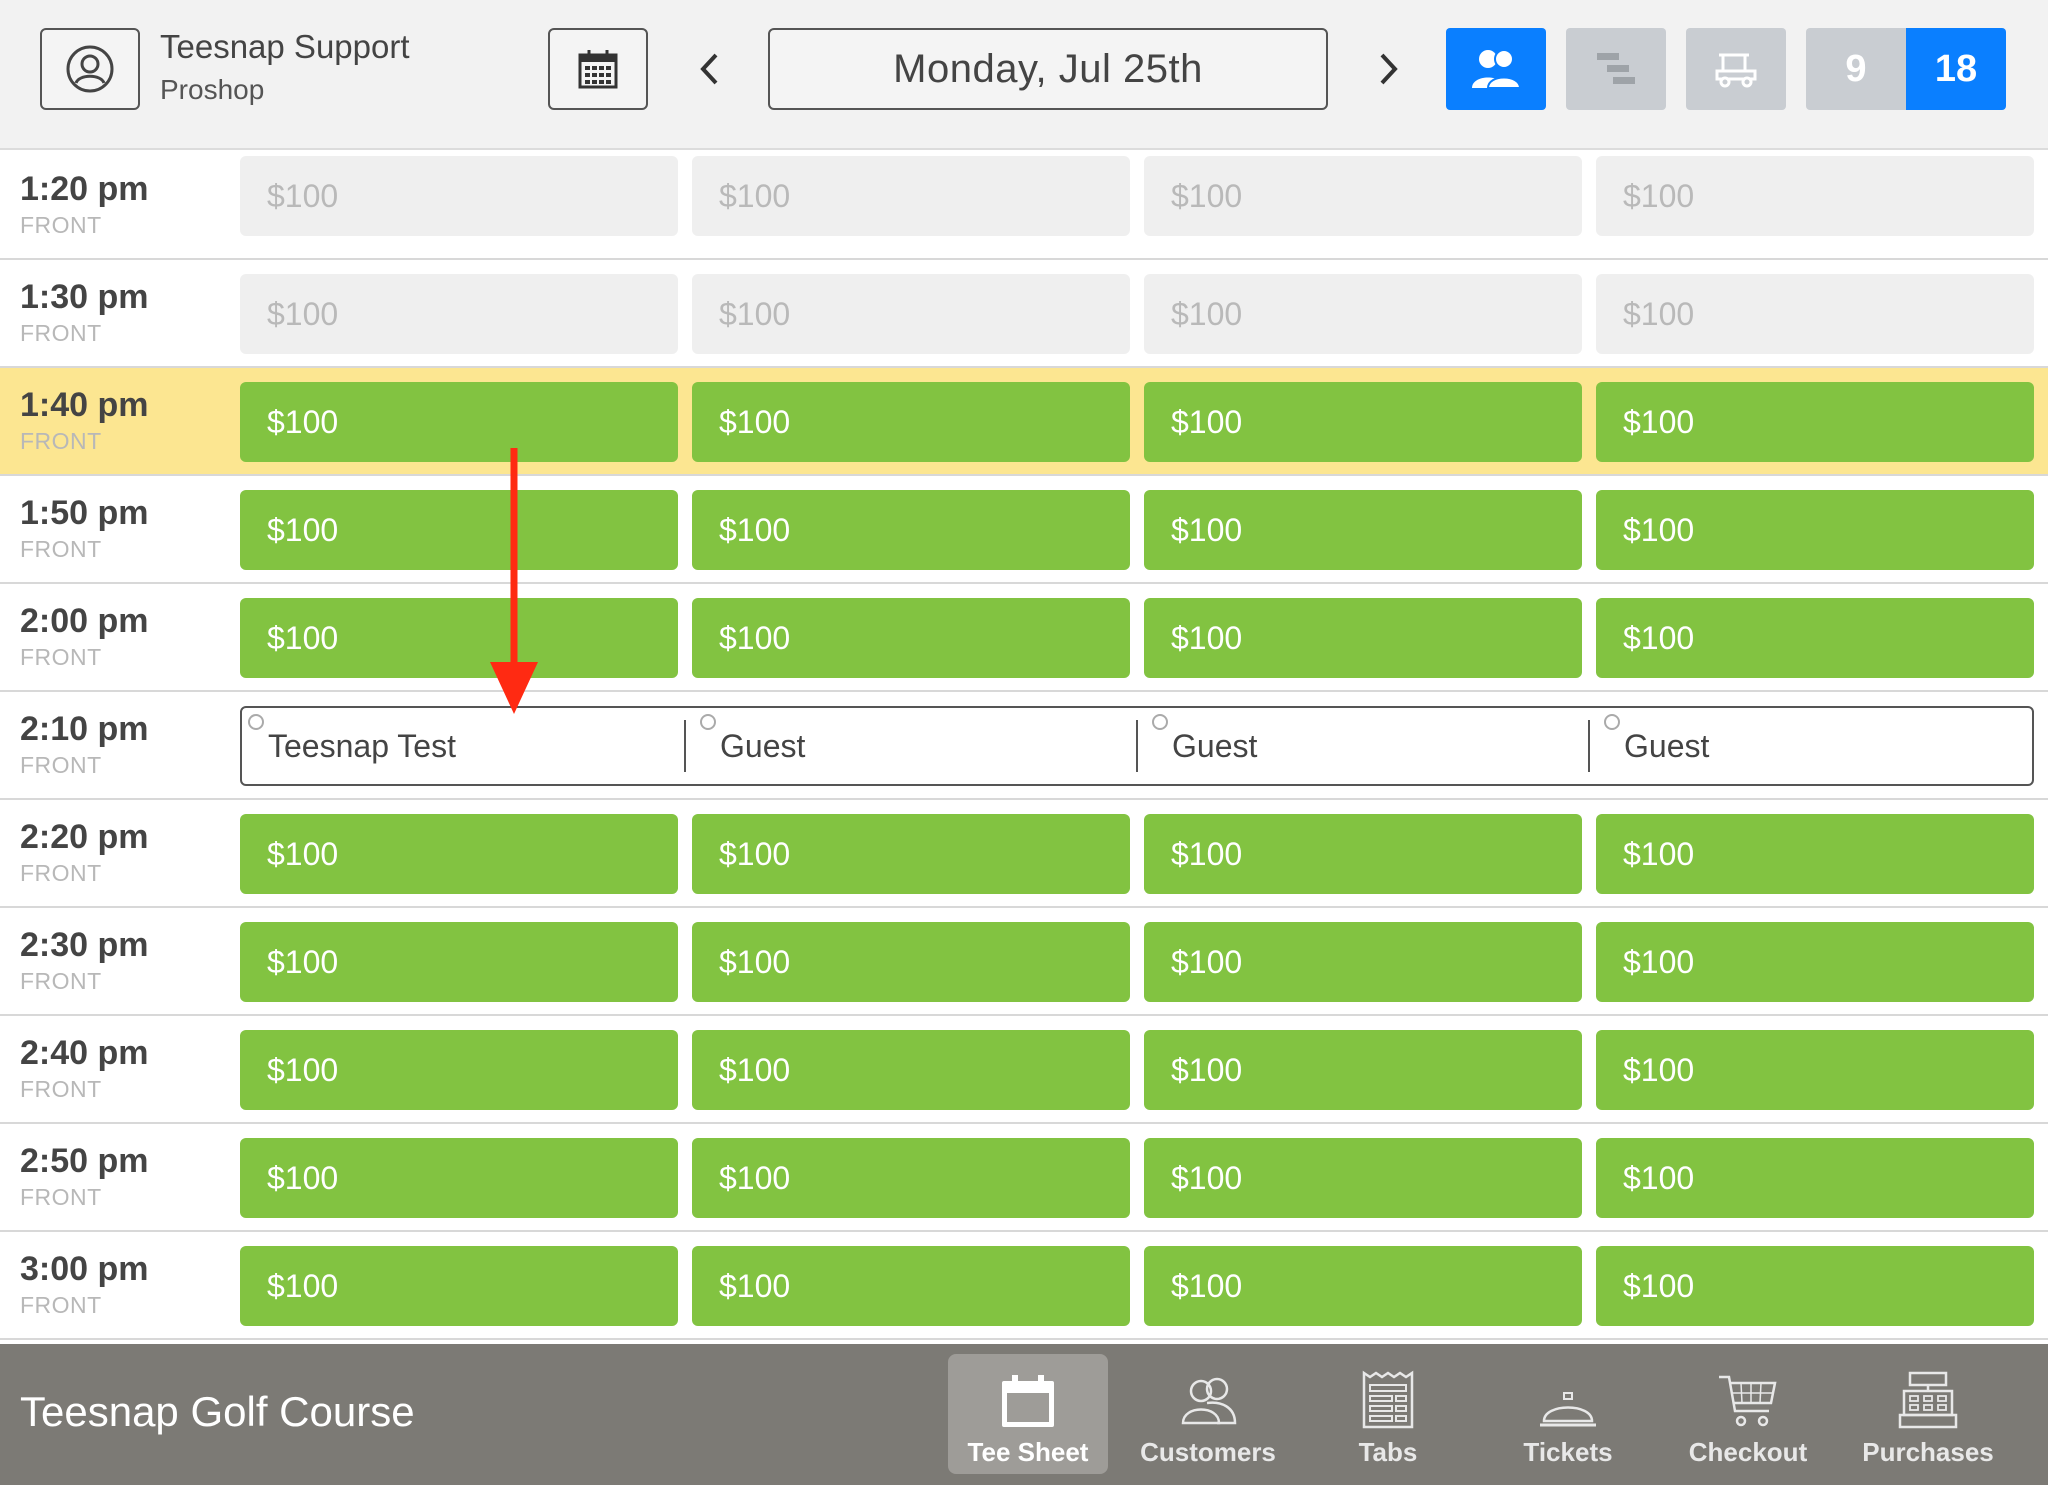  Describe the element at coordinates (1388, 1414) in the screenshot. I see `tab-tabs: Tabs` at that location.